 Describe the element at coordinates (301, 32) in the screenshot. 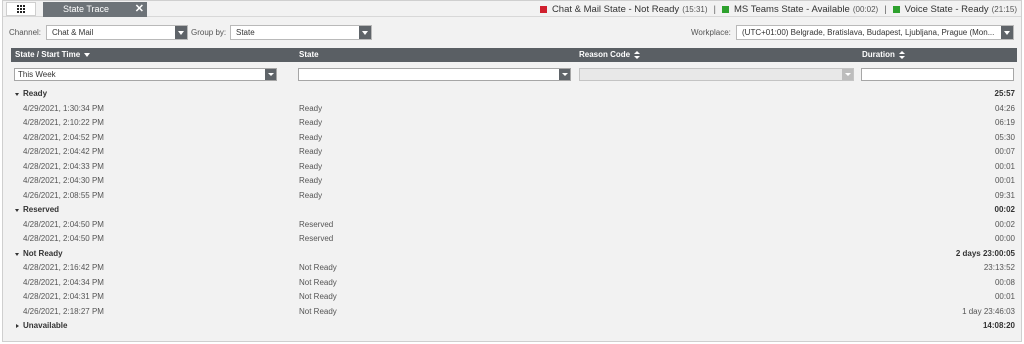

I see `groupby-select: State` at that location.